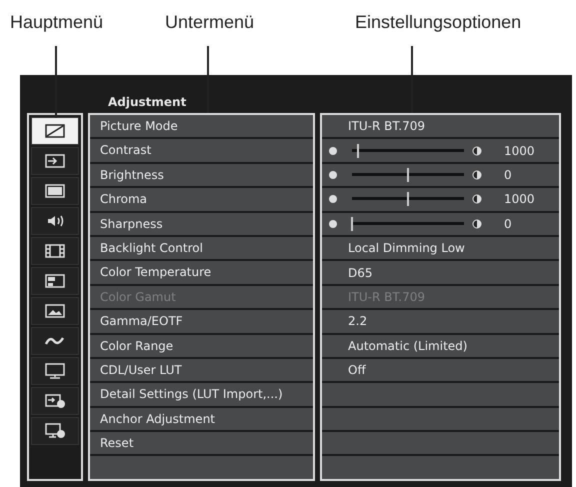 The image size is (576, 487). I want to click on submenu-item: Gamma/EOTF, so click(201, 321).